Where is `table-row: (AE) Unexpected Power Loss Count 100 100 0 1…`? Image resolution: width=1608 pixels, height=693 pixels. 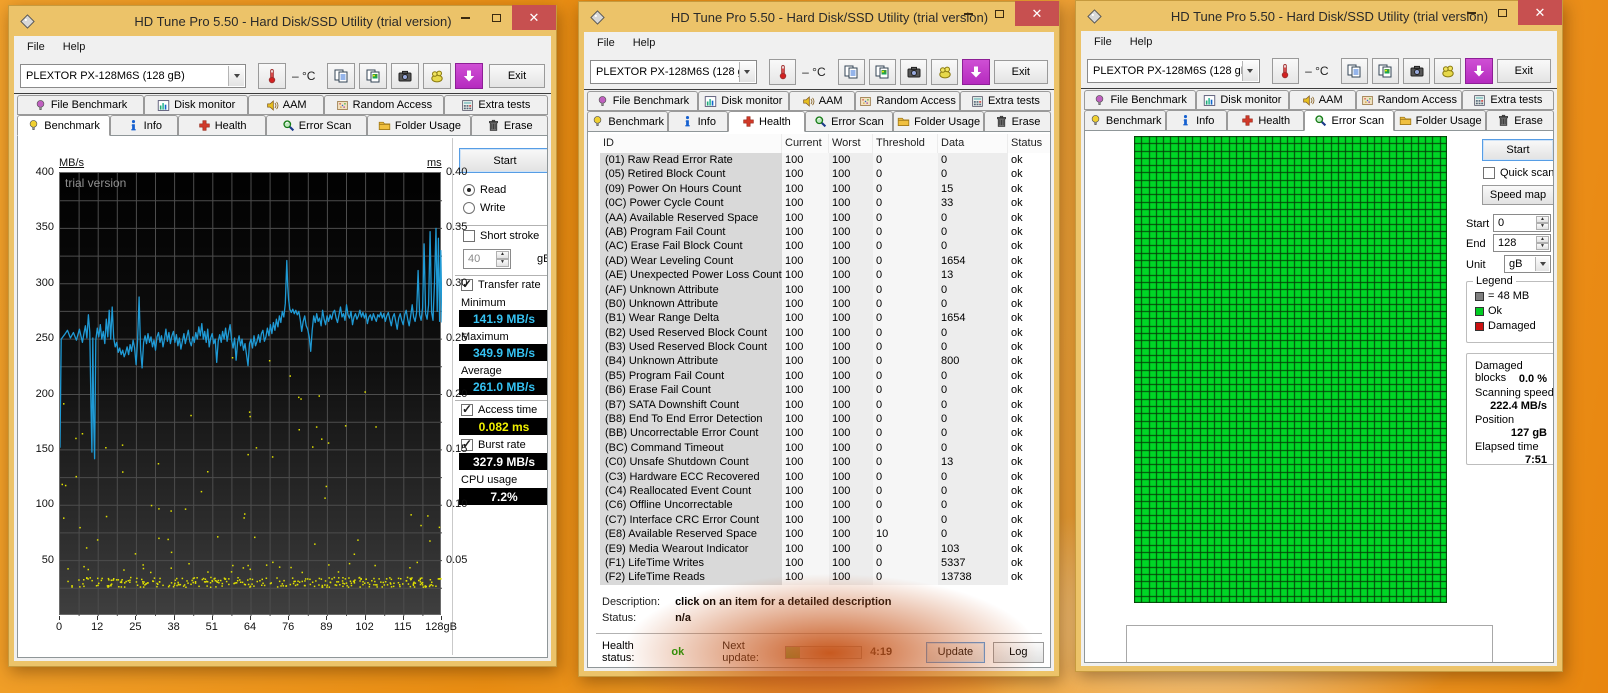
table-row: (AE) Unexpected Power Loss Count 100 100 0 1… is located at coordinates (825, 275).